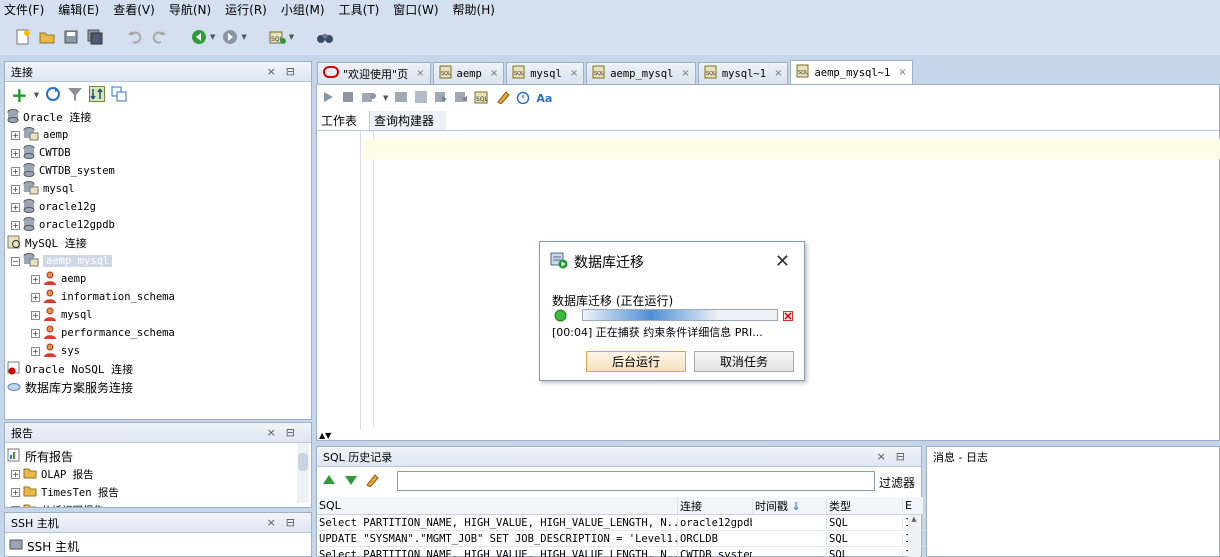  Describe the element at coordinates (714, 505) in the screenshot. I see `column-connection: 连接` at that location.